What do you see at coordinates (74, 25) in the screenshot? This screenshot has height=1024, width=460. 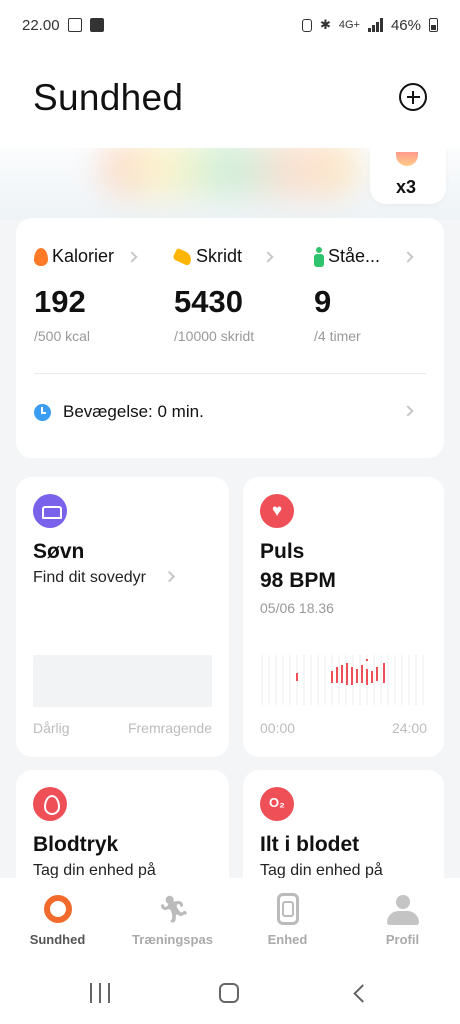 I see `gallery-icon` at bounding box center [74, 25].